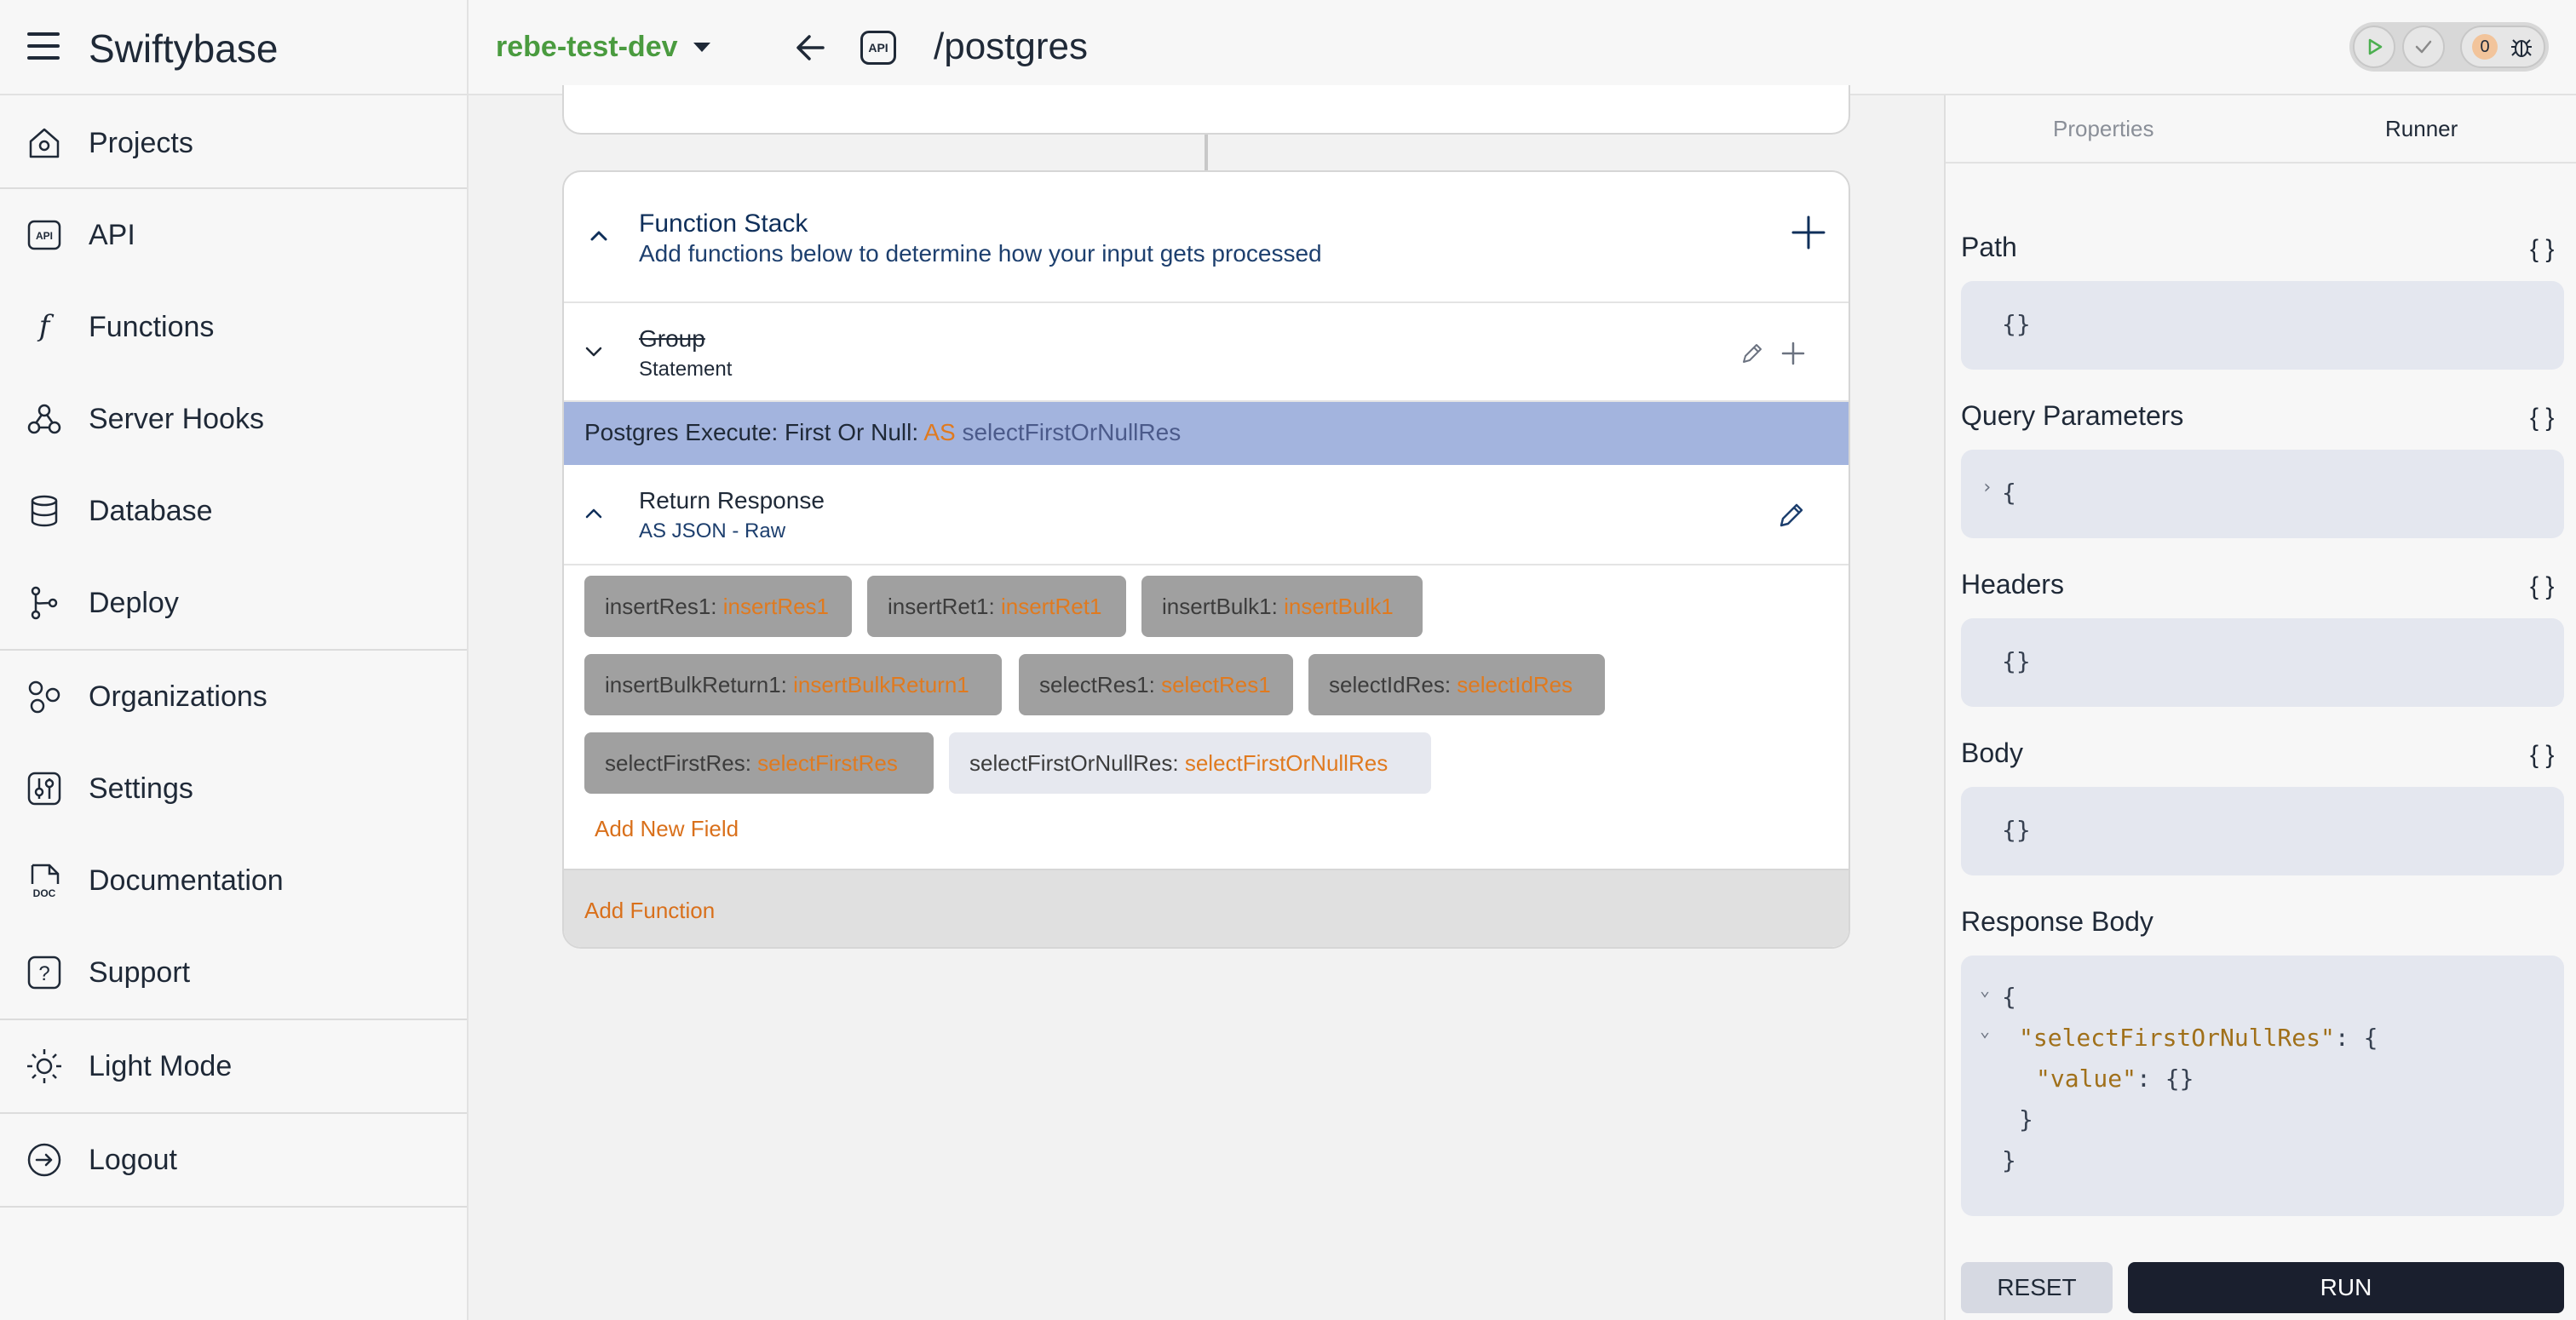  What do you see at coordinates (2422, 129) in the screenshot?
I see `tab-runner: Runner` at bounding box center [2422, 129].